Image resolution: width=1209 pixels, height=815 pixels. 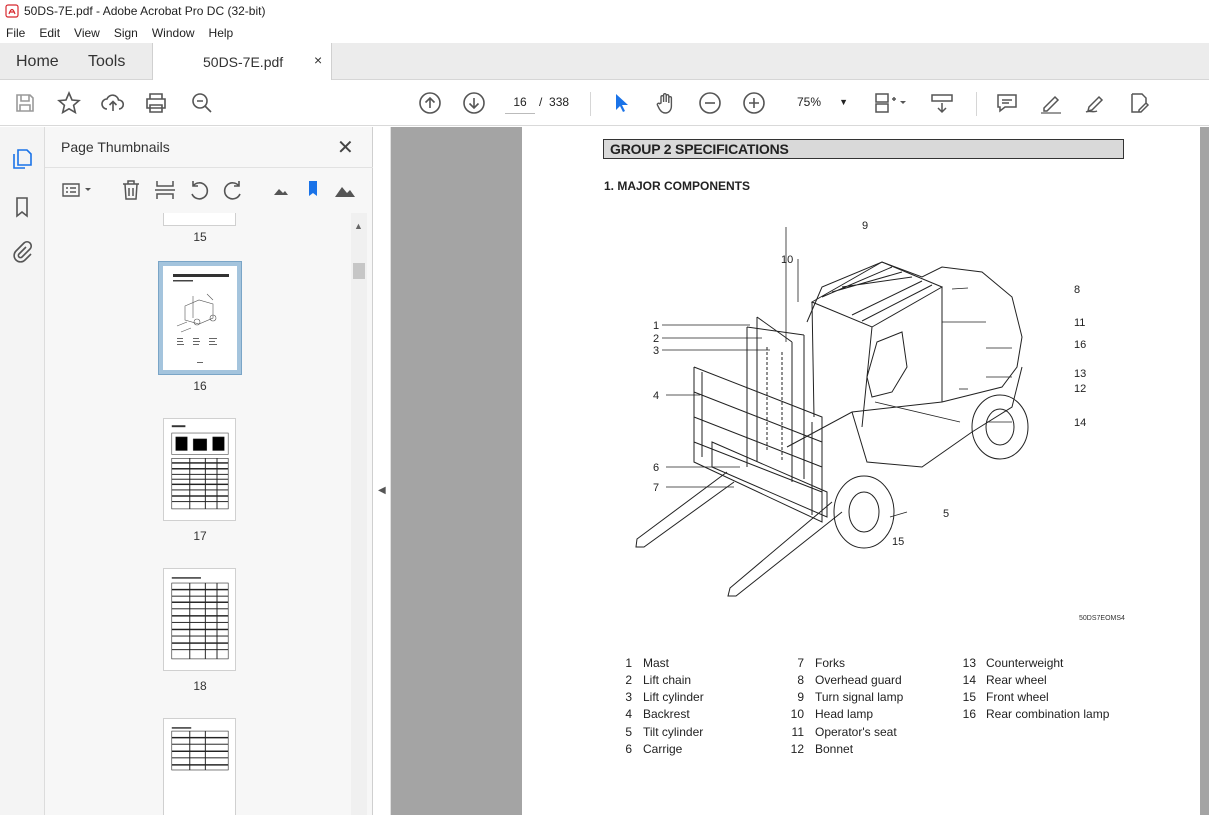 I want to click on page-thumbnails-icon, so click(x=22, y=159).